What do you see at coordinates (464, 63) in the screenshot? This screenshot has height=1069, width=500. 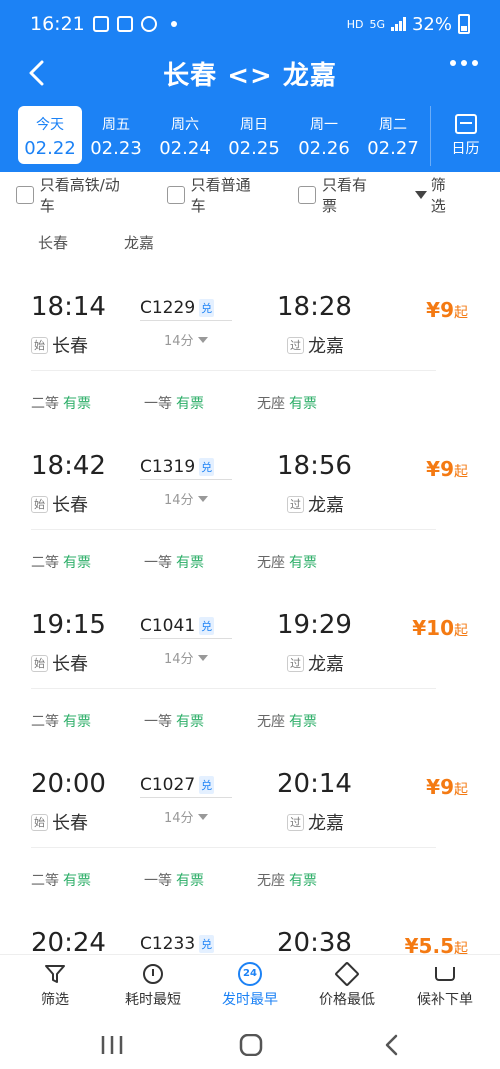 I see `more-icon` at bounding box center [464, 63].